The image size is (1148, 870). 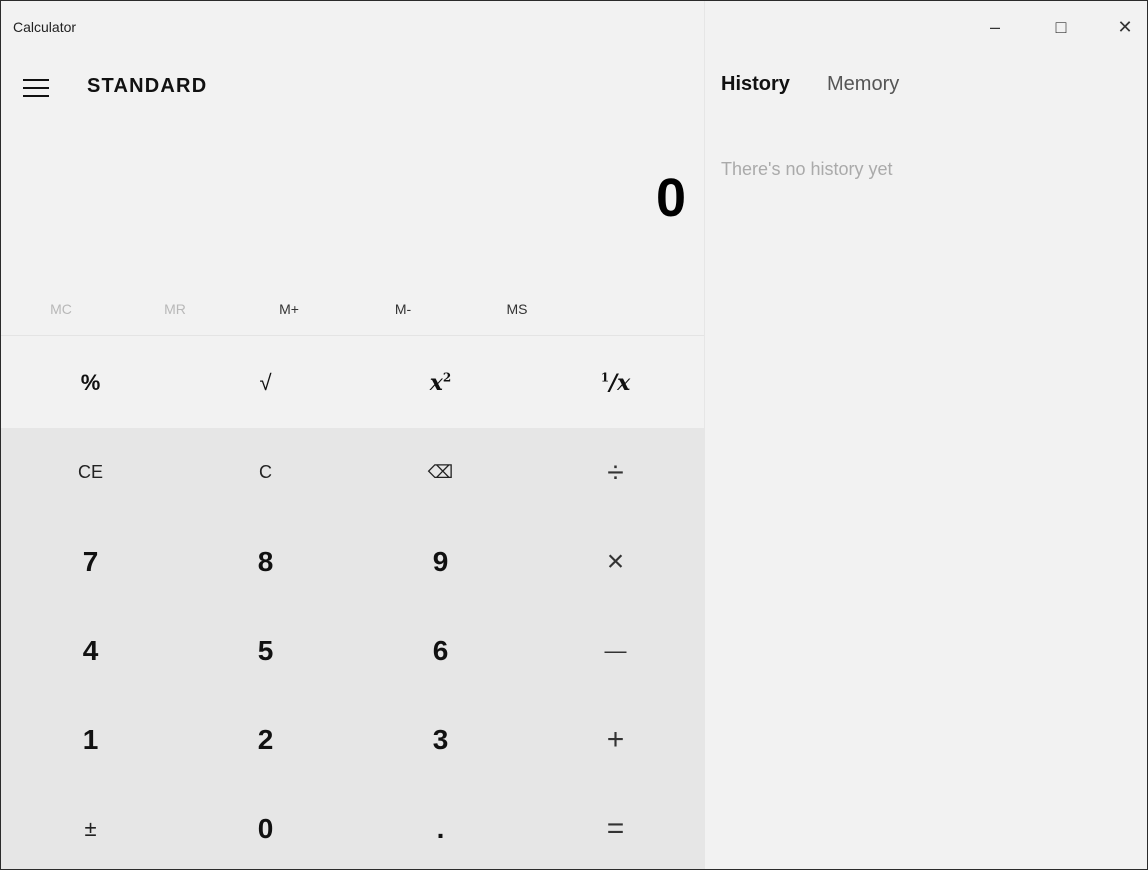 I want to click on backspace-icon: ⌫, so click(x=440, y=472).